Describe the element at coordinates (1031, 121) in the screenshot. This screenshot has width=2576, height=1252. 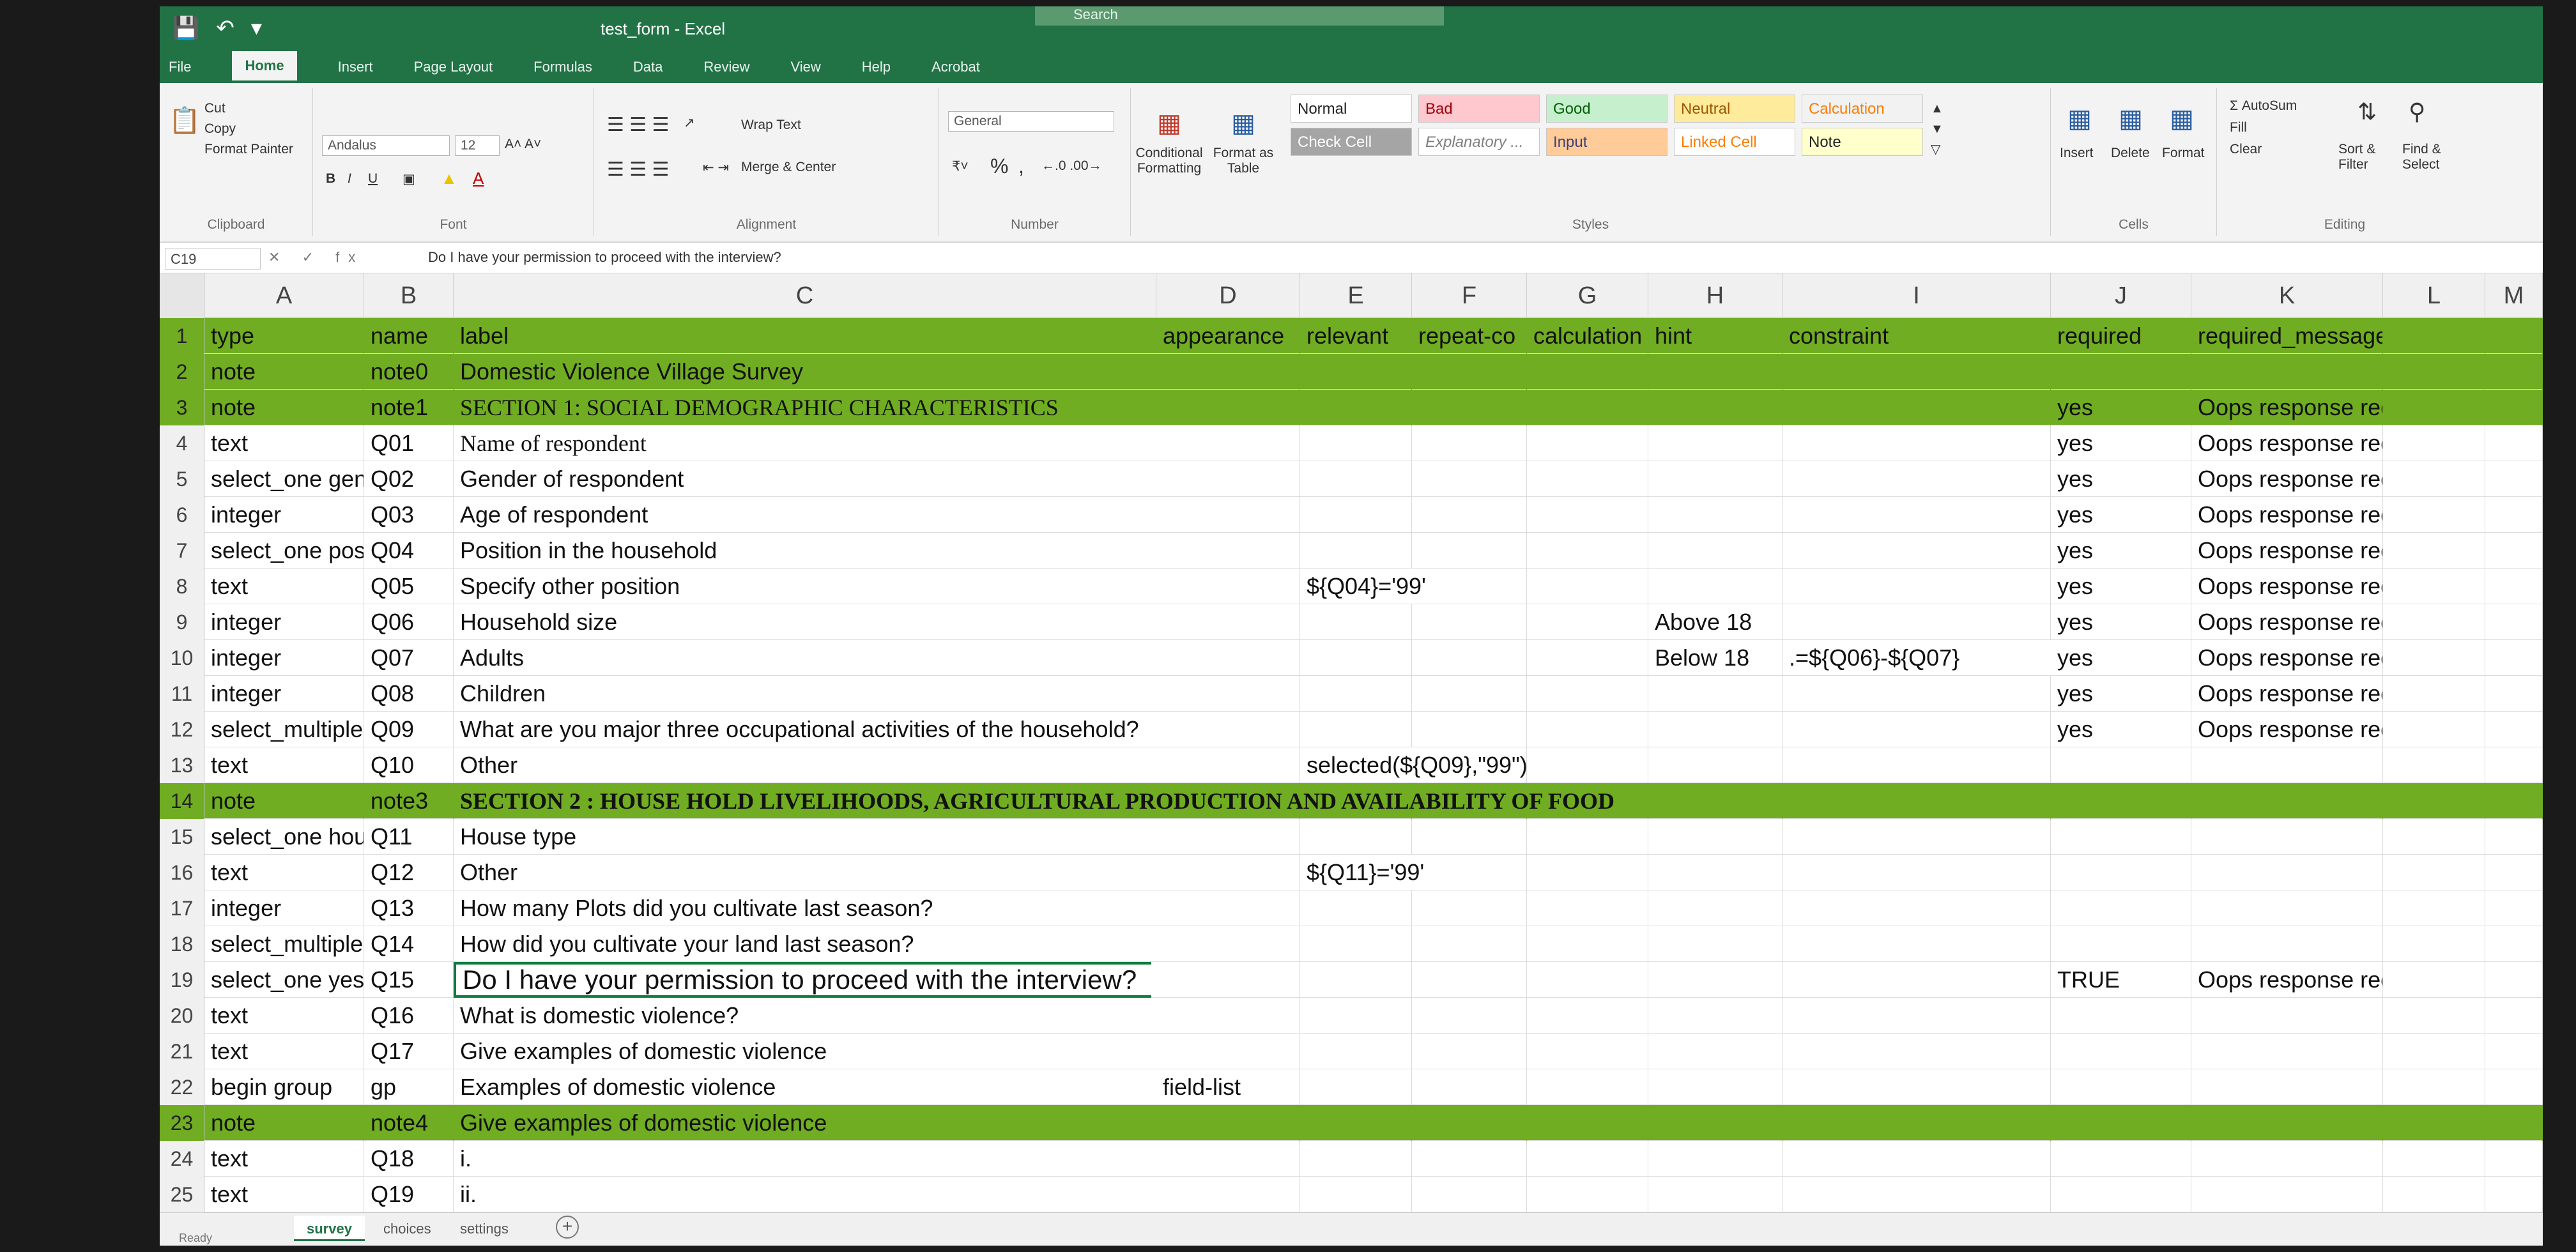
I see `number-format-combo: General` at that location.